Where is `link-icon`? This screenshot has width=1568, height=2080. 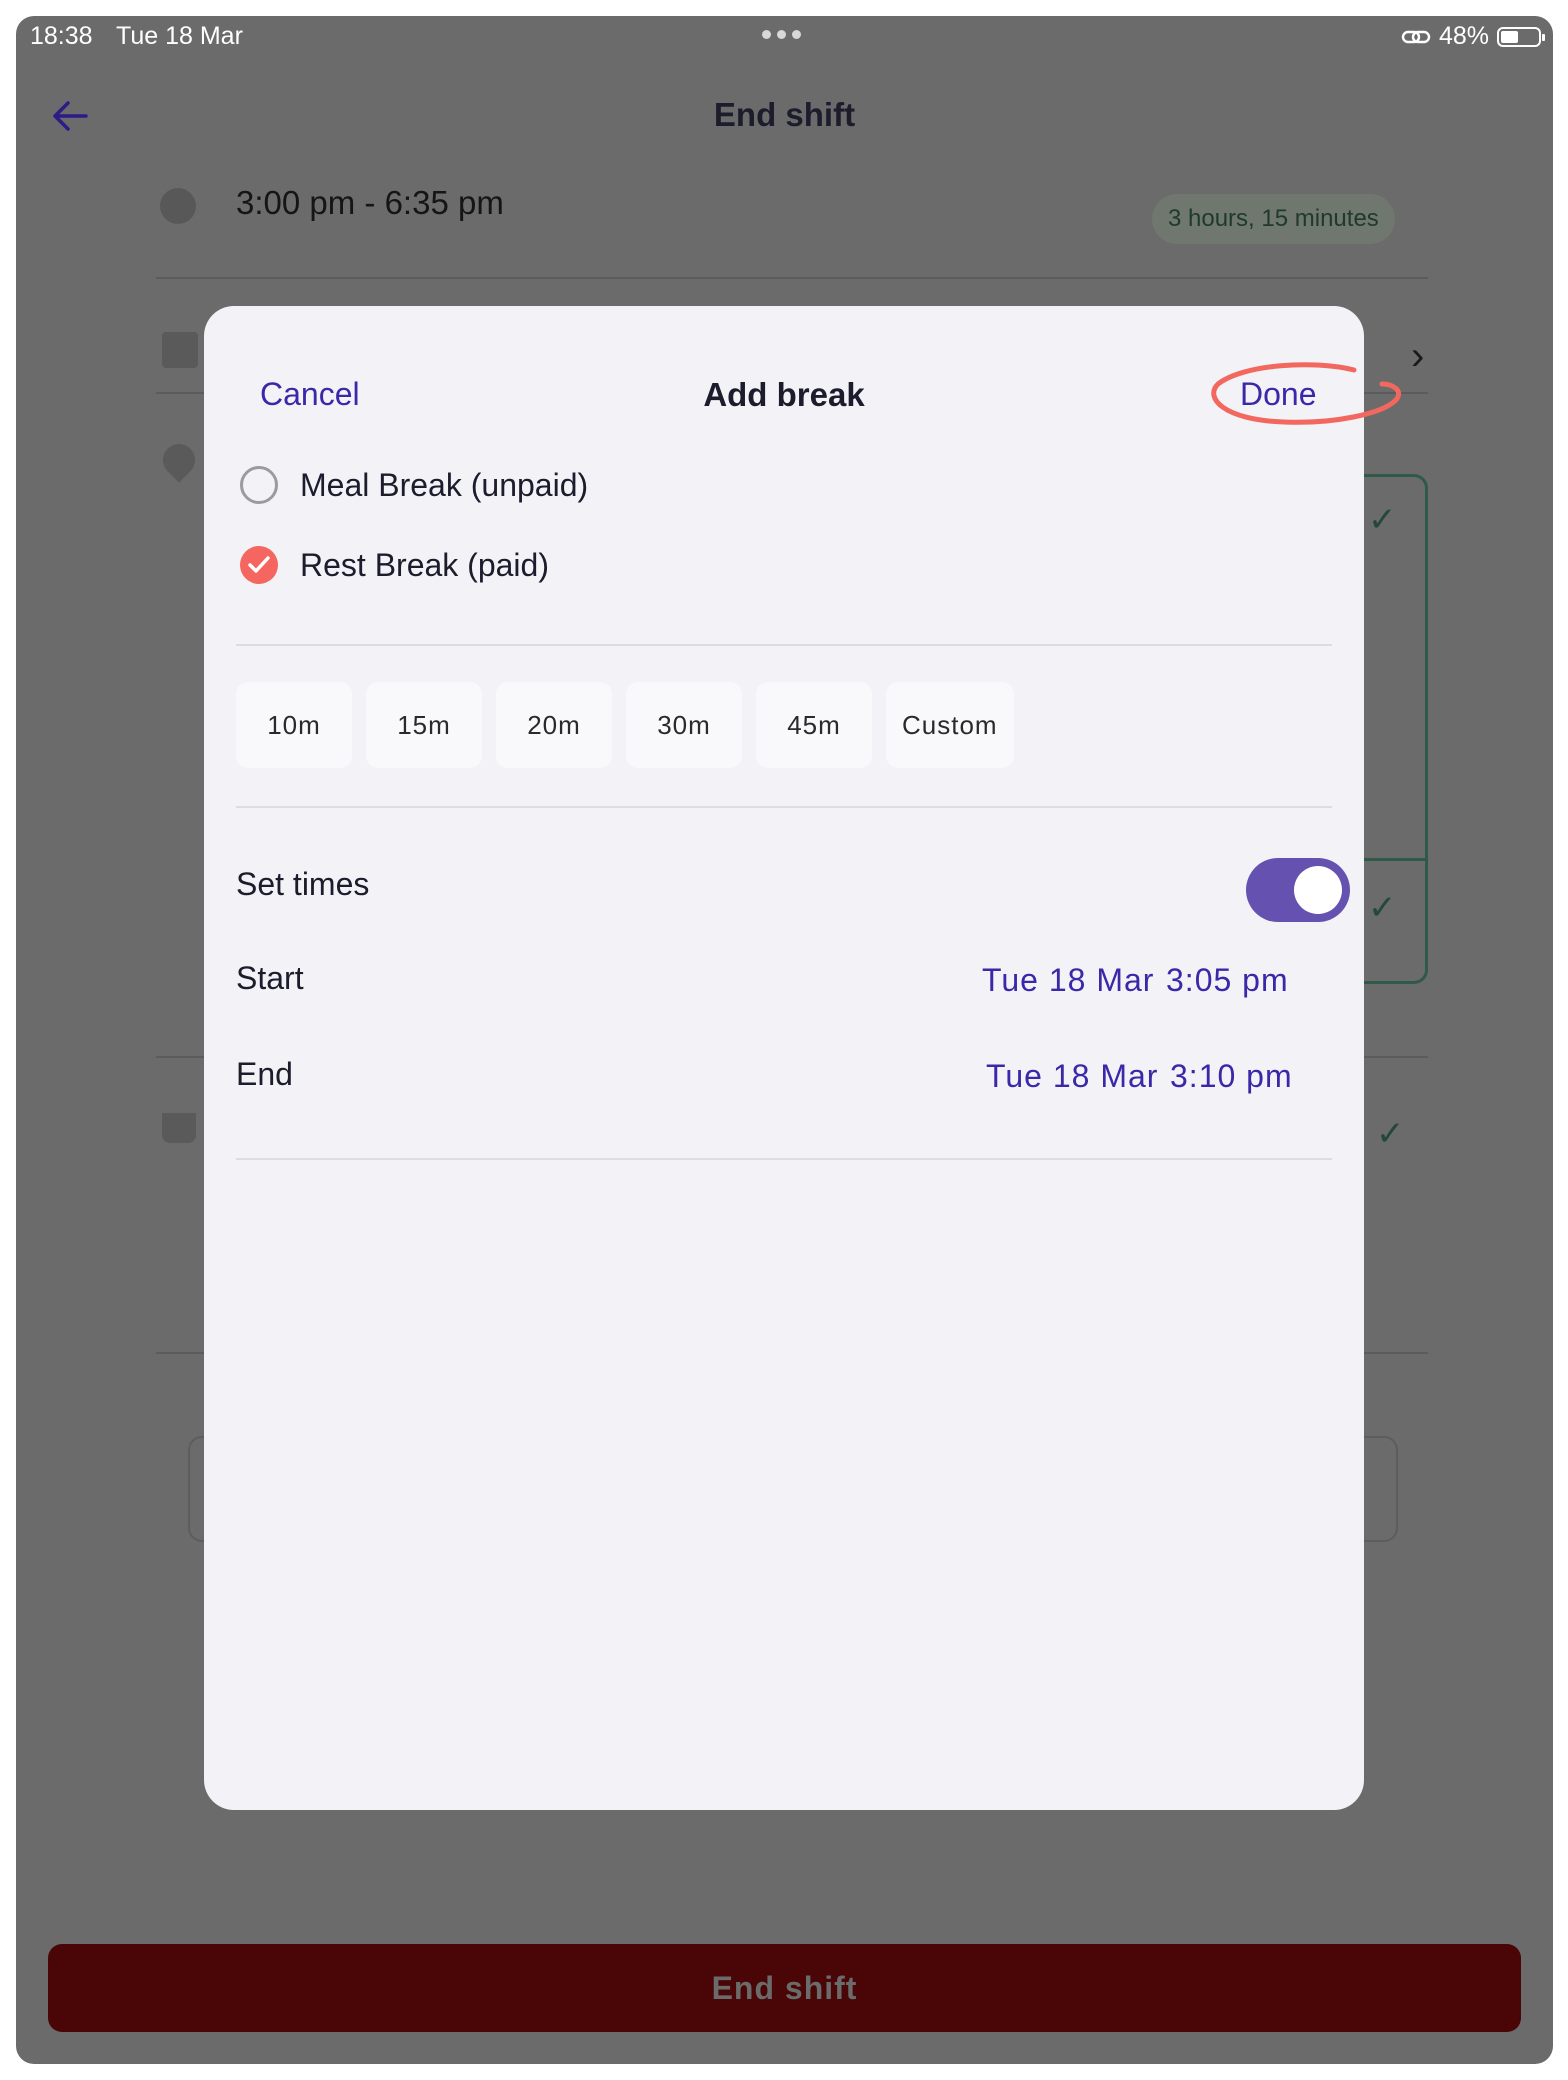
link-icon is located at coordinates (1416, 36).